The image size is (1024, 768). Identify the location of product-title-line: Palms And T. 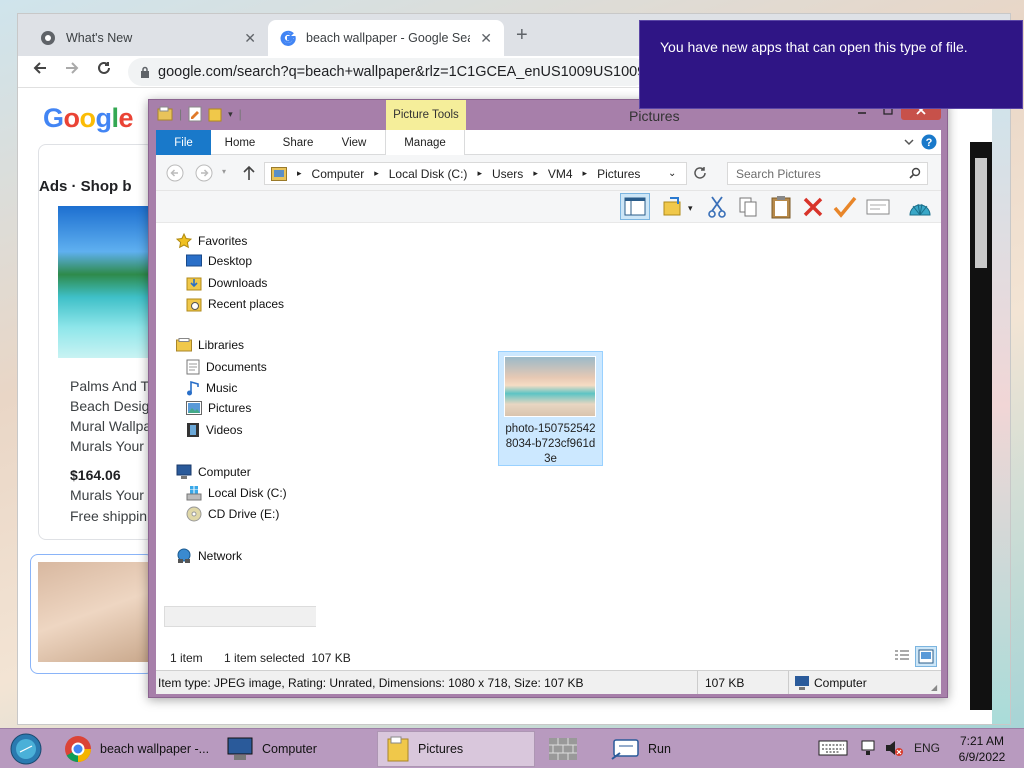
(109, 386).